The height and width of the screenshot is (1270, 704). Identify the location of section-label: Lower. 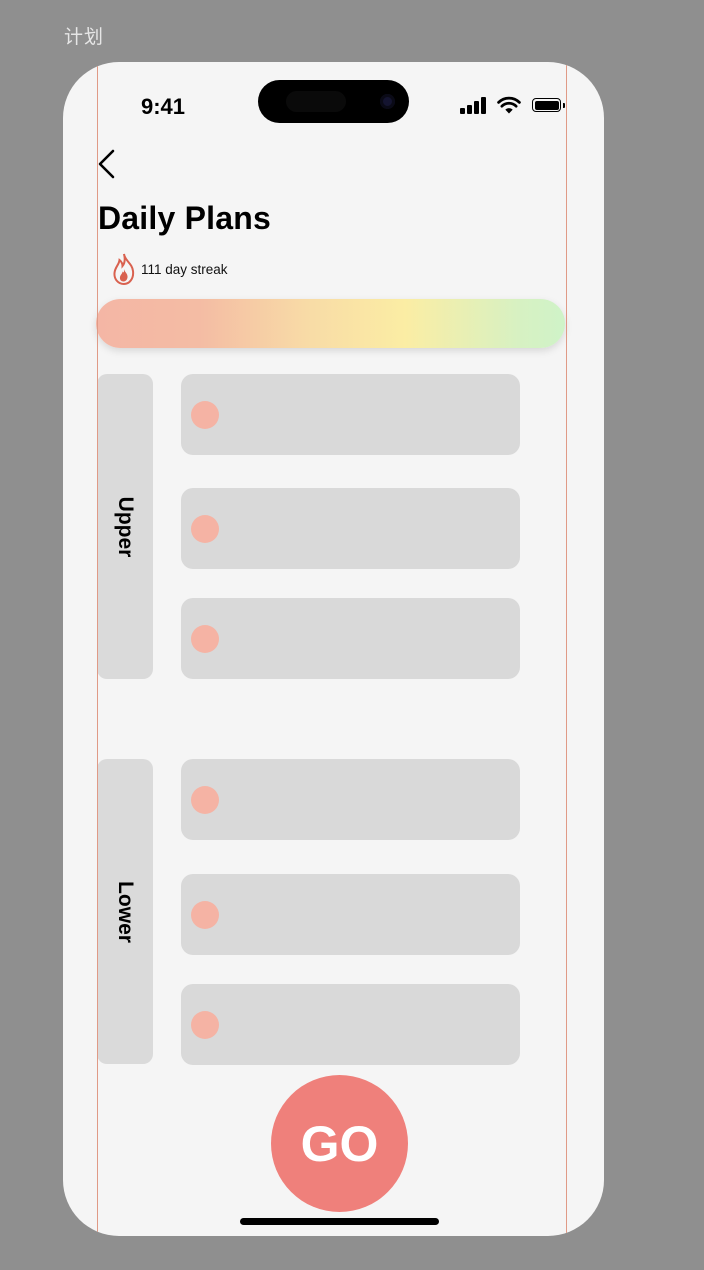
(125, 911).